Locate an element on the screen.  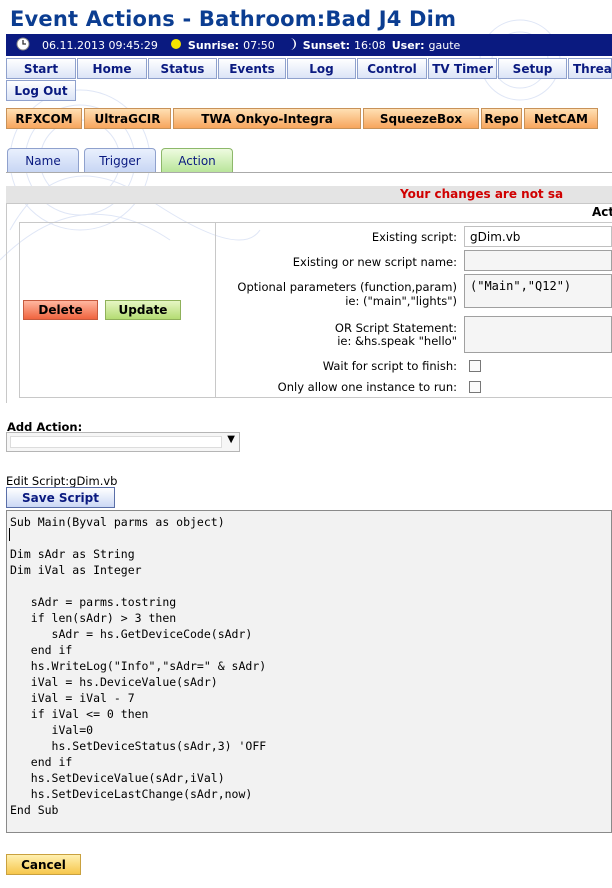
optional-params-value: ("Main","Q12") is located at coordinates (521, 286).